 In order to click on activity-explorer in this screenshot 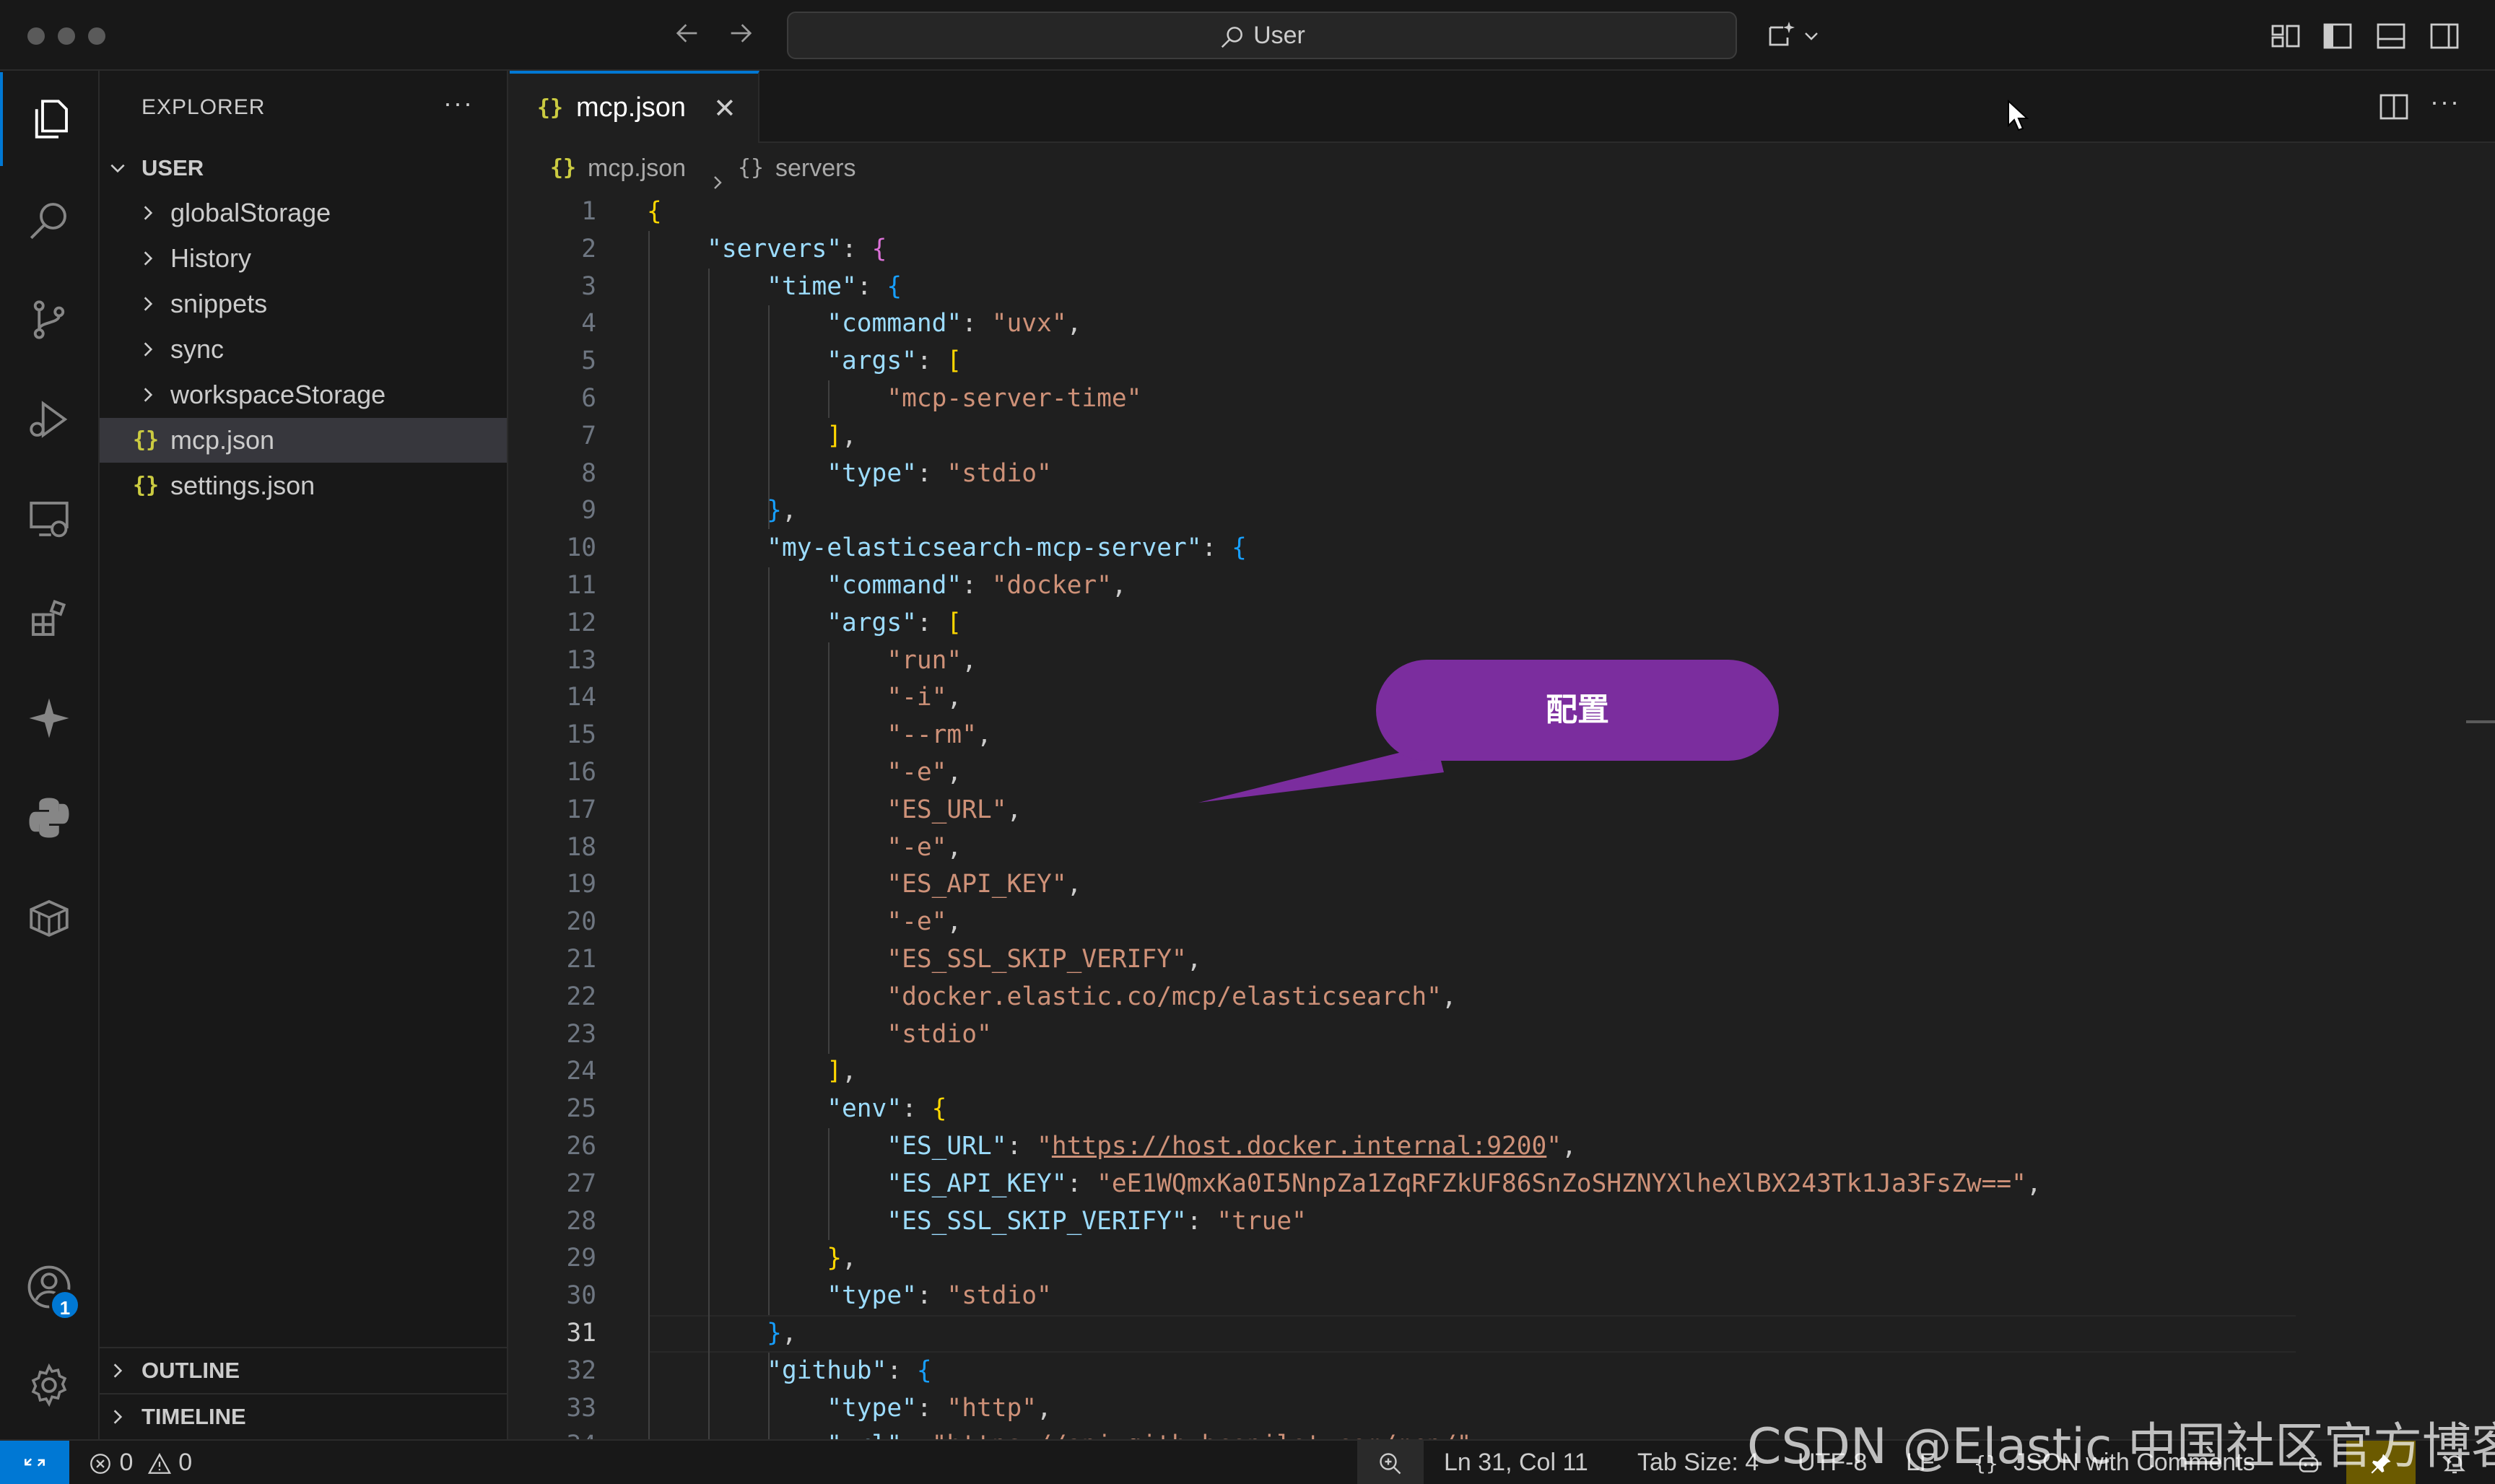, I will do `click(49, 119)`.